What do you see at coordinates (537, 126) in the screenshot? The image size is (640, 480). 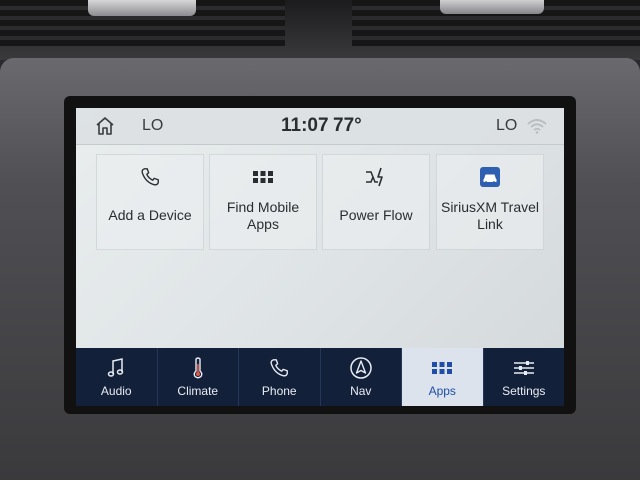 I see `wifi-icon` at bounding box center [537, 126].